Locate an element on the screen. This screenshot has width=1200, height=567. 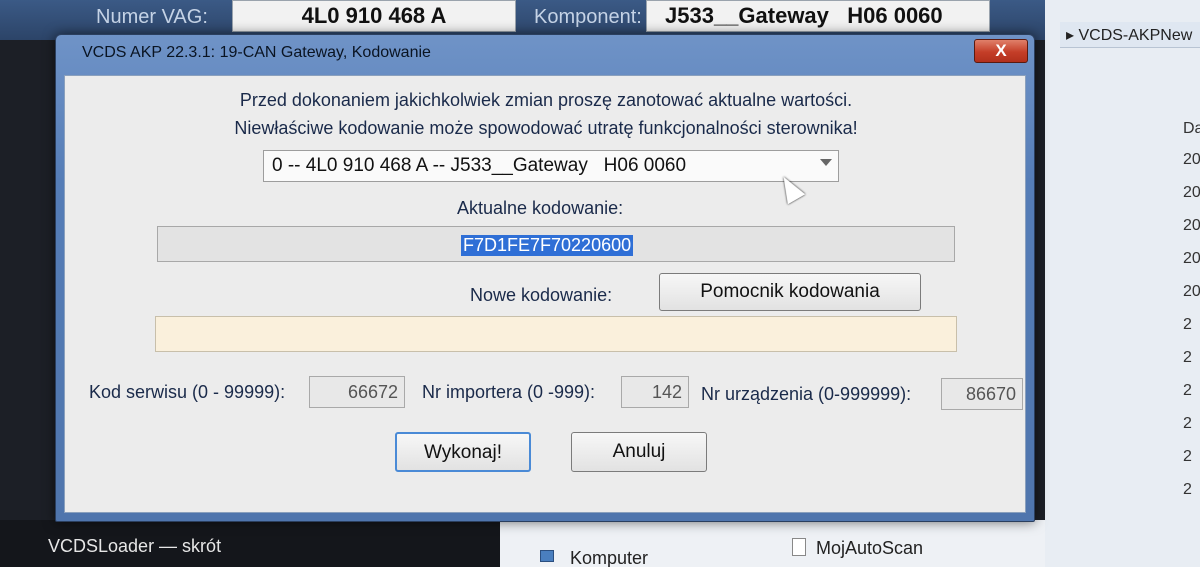
current-coding-field: F7D1FE7F70220600 is located at coordinates (556, 244).